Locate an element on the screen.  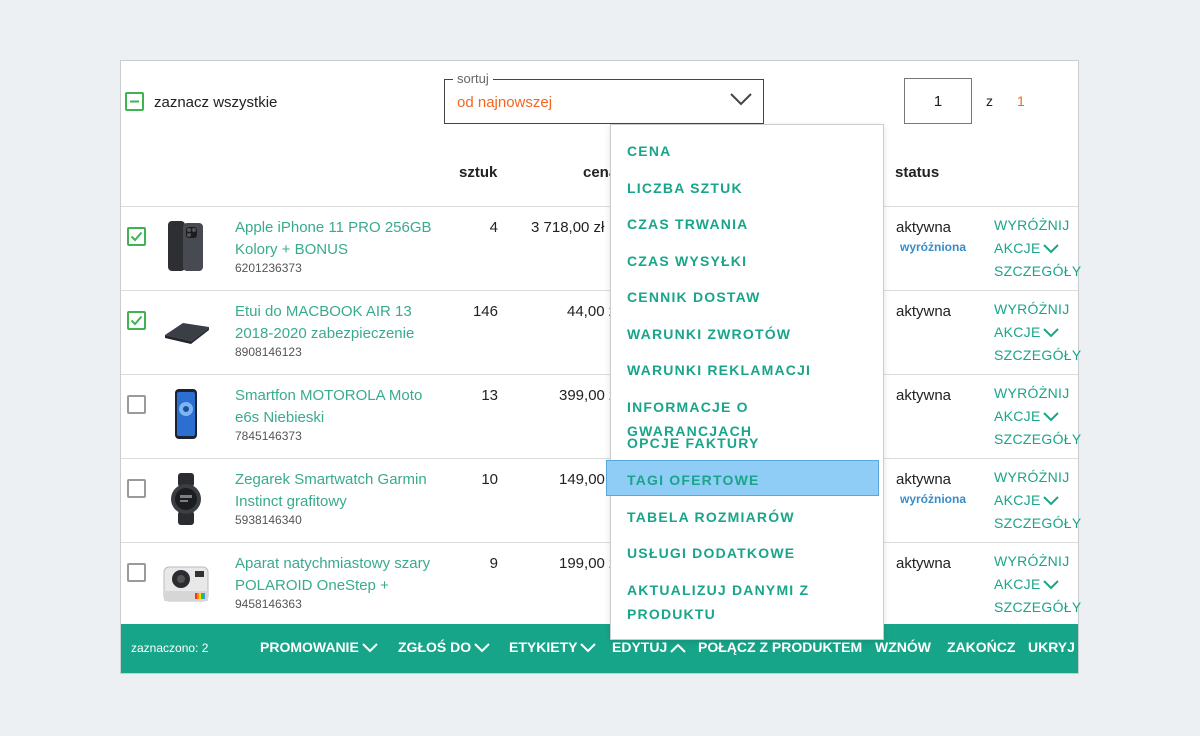
sort-option-size-table: TABELA ROZMIARÓW is located at coordinates (752, 517).